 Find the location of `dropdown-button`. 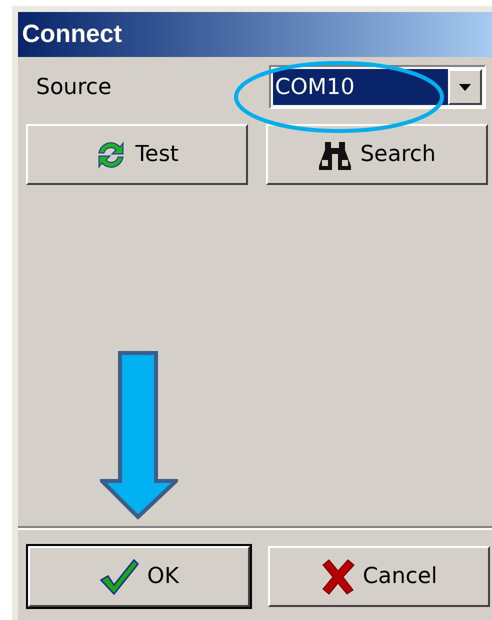

dropdown-button is located at coordinates (465, 87).